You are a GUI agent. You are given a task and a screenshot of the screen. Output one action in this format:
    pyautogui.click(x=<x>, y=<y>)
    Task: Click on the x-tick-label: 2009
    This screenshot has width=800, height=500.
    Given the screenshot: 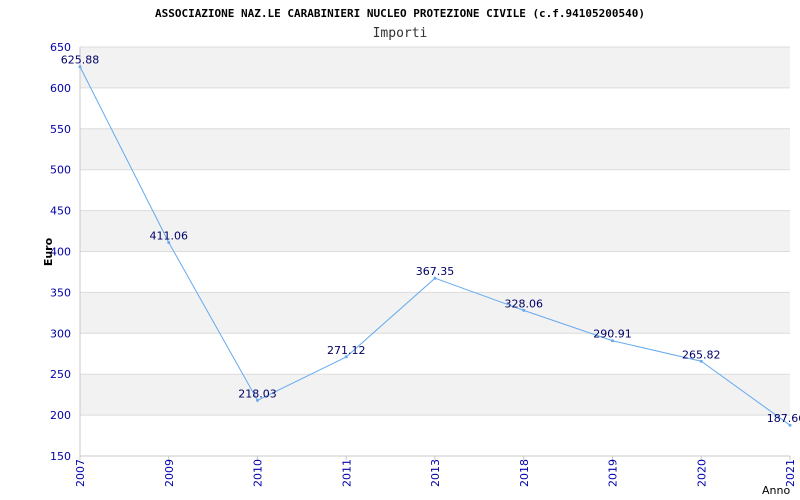 What is the action you would take?
    pyautogui.click(x=169, y=473)
    